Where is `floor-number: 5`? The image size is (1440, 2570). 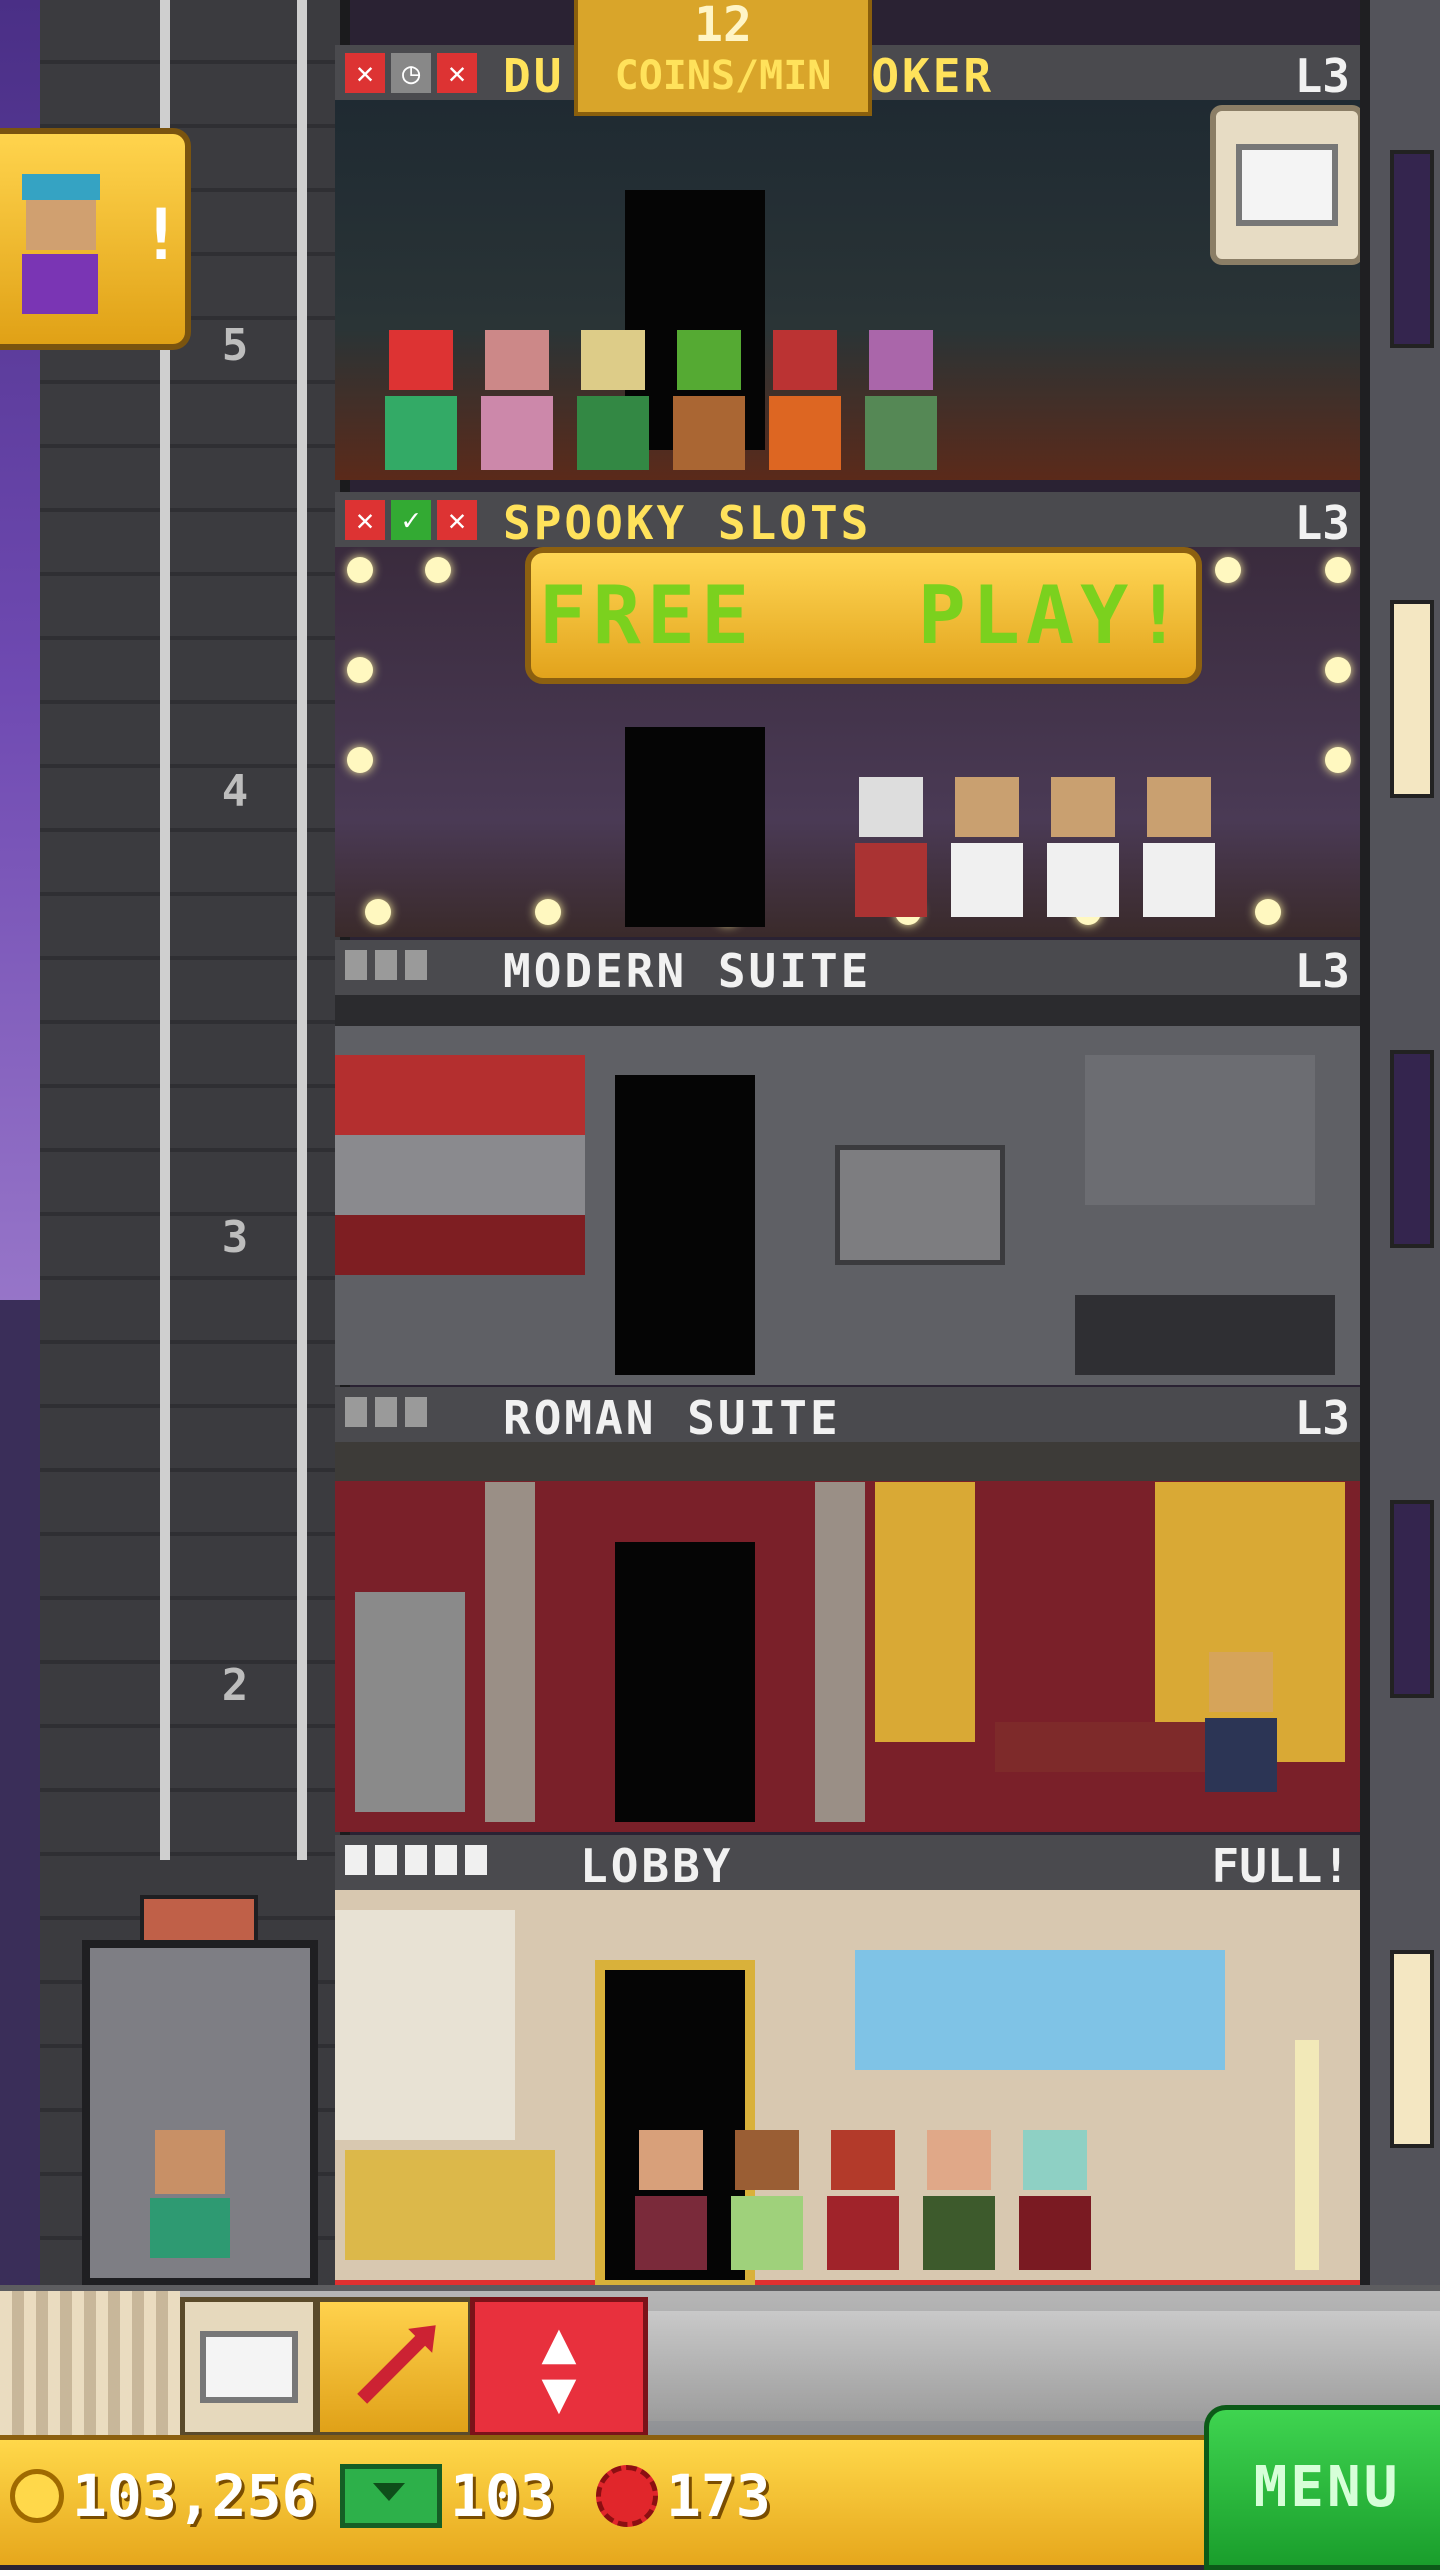 floor-number: 5 is located at coordinates (235, 345).